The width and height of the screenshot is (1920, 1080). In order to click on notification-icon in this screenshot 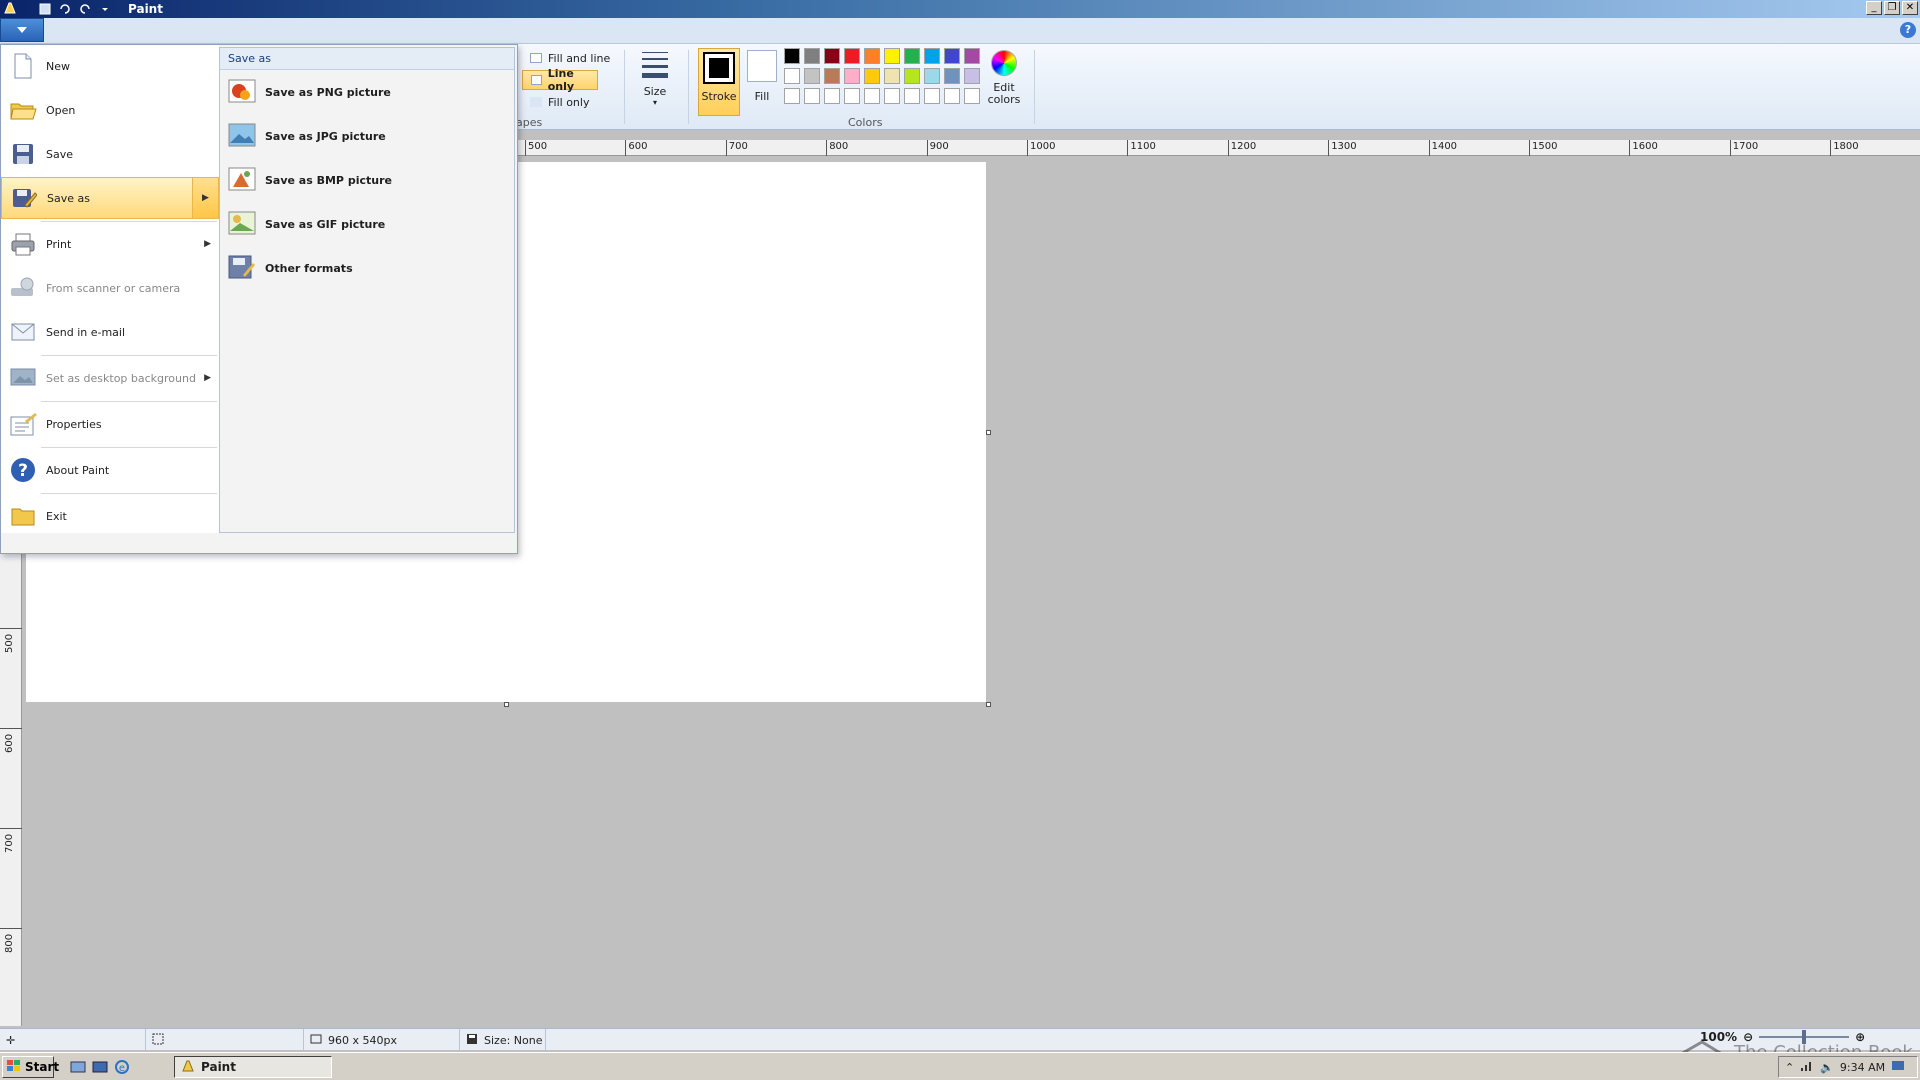, I will do `click(1898, 1067)`.